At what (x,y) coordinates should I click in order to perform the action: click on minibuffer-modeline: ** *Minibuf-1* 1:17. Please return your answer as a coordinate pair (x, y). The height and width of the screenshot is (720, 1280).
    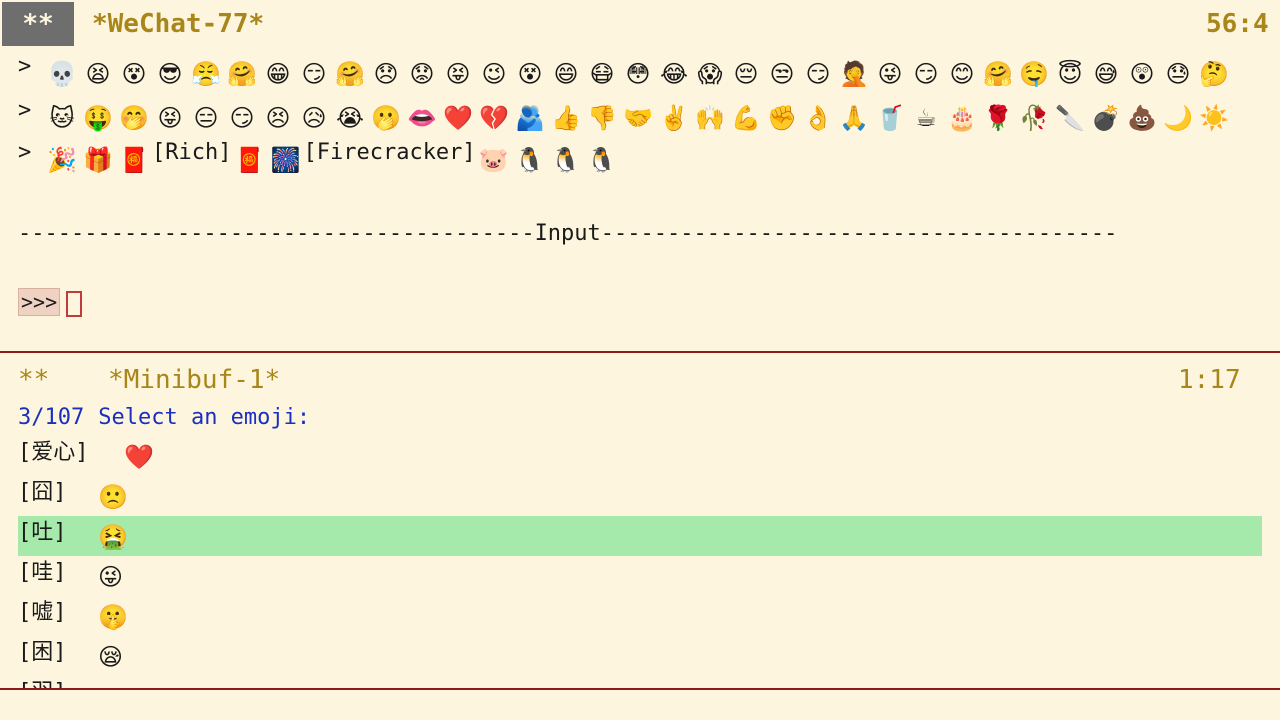
    Looking at the image, I should click on (640, 379).